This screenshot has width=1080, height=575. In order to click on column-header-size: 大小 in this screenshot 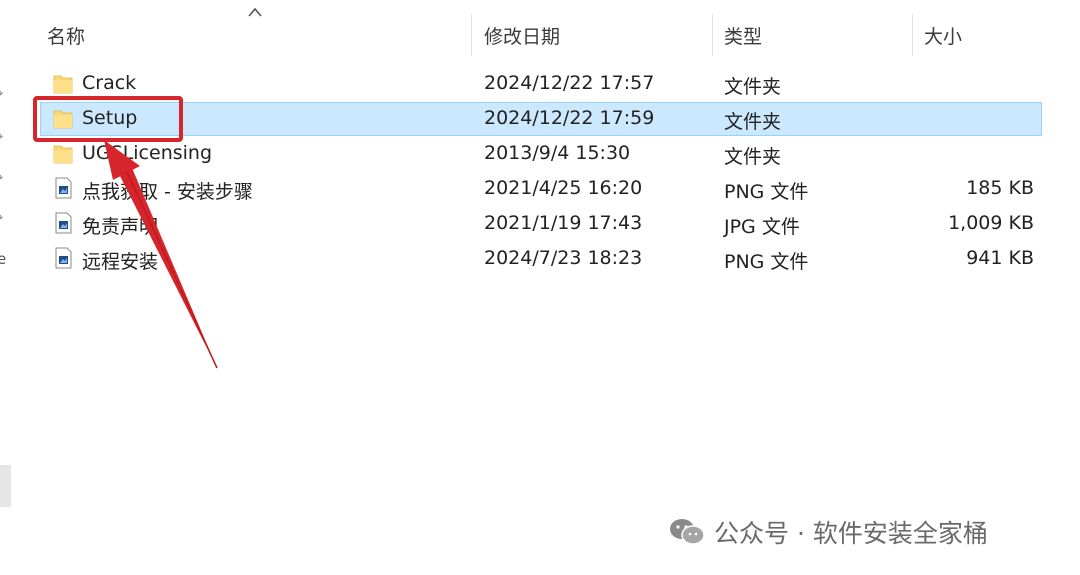, I will do `click(943, 35)`.